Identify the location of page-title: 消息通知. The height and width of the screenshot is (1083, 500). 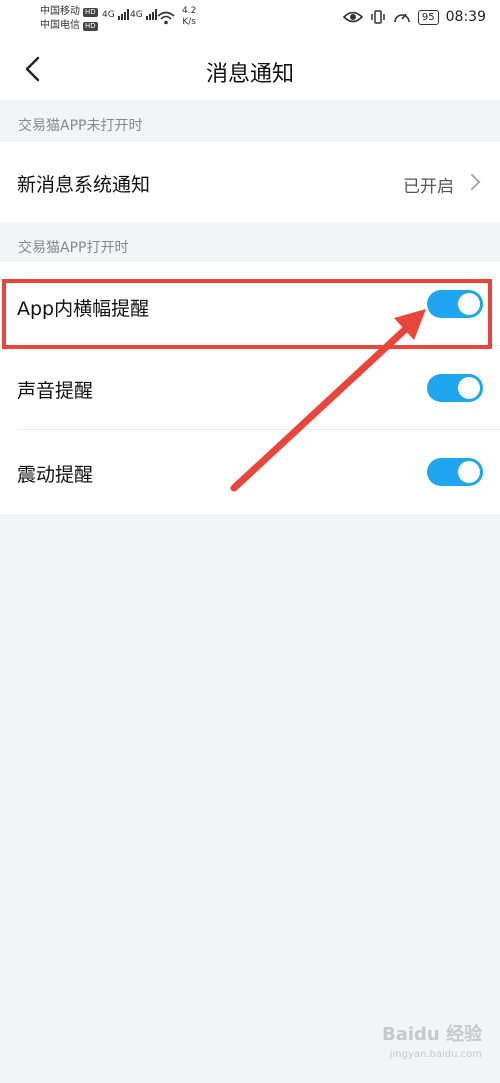
(249, 74).